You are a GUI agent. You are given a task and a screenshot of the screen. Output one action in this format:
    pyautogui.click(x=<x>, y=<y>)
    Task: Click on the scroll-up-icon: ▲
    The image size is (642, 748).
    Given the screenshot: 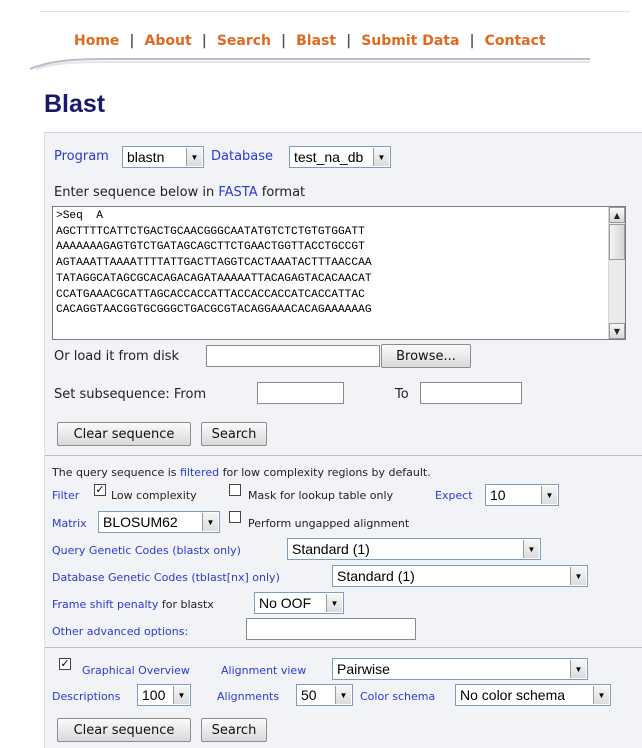 What is the action you would take?
    pyautogui.click(x=617, y=215)
    